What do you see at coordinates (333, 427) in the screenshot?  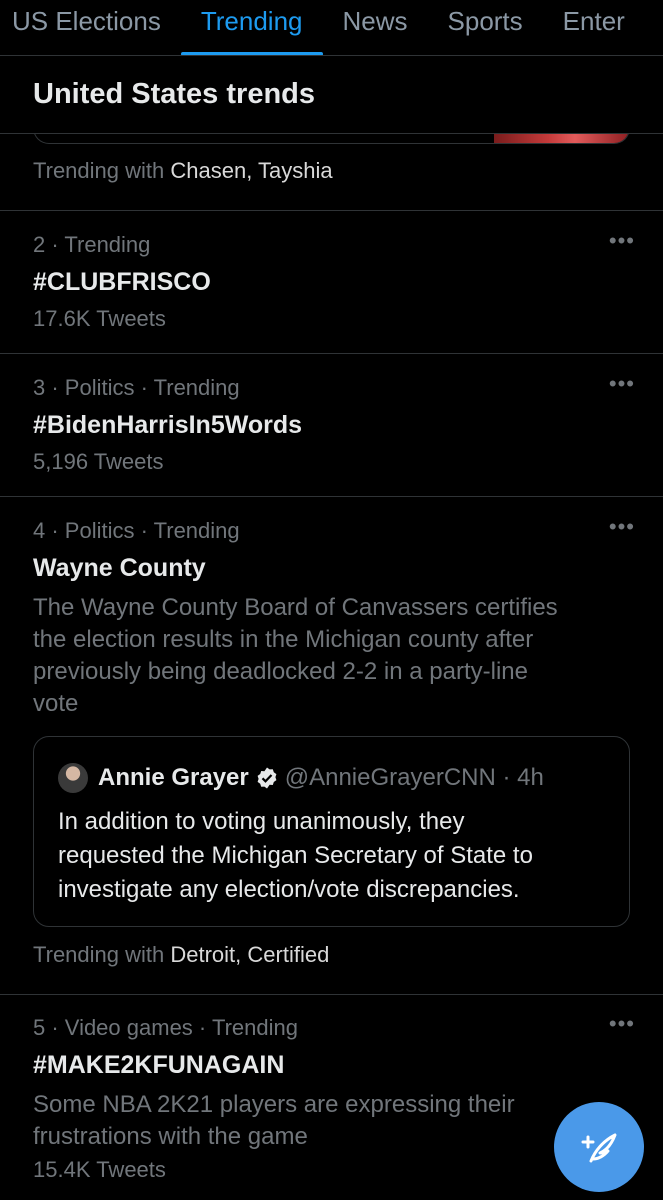 I see `trend-title: #BidenHarrisIn5Words` at bounding box center [333, 427].